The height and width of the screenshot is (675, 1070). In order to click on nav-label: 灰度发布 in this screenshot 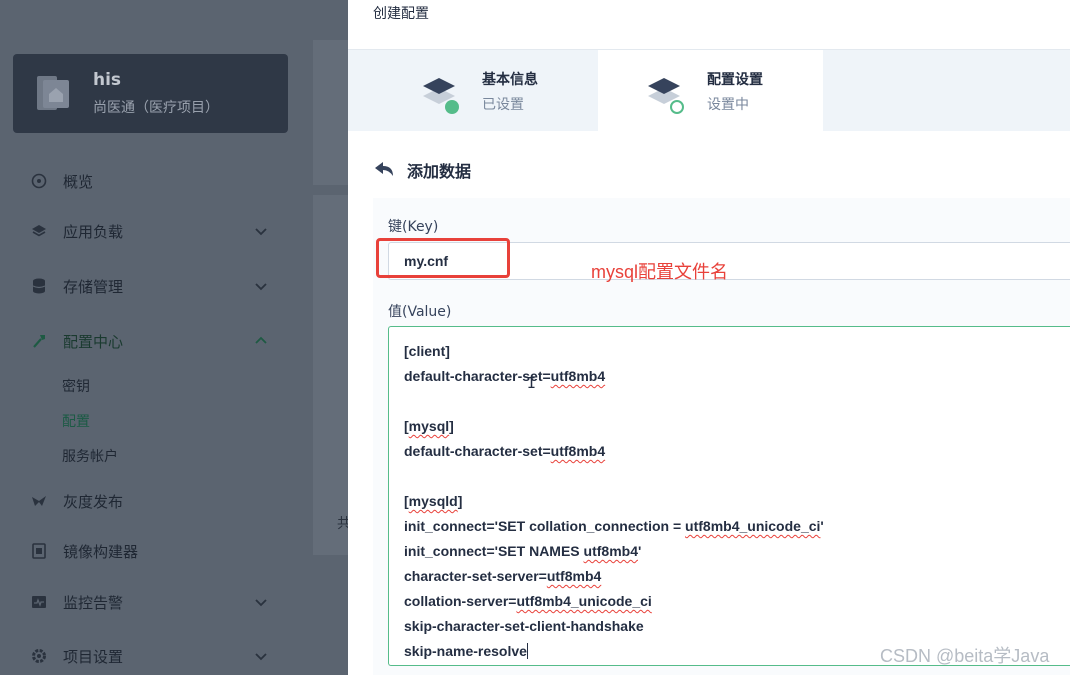, I will do `click(93, 501)`.